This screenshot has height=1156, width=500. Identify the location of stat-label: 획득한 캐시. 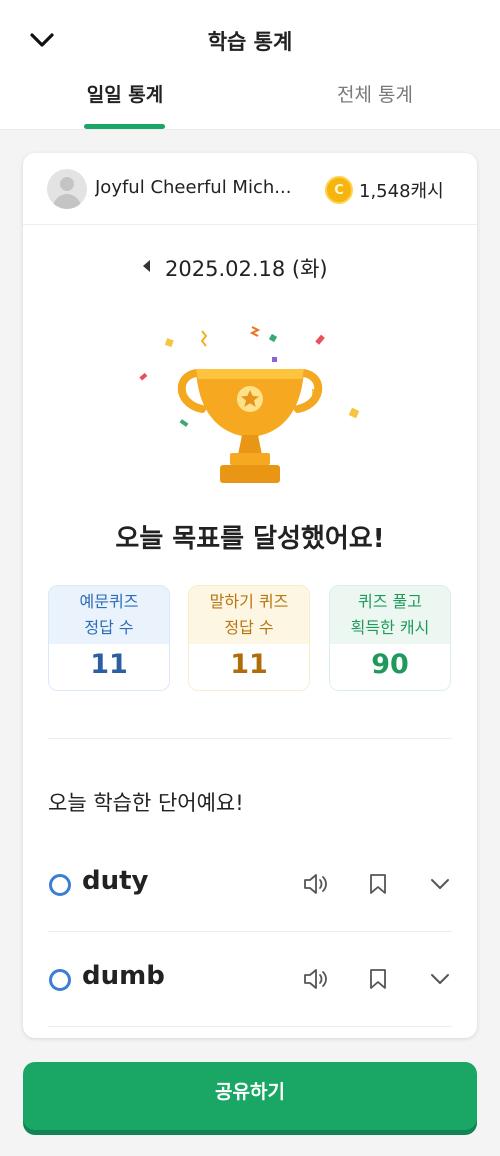
(390, 627).